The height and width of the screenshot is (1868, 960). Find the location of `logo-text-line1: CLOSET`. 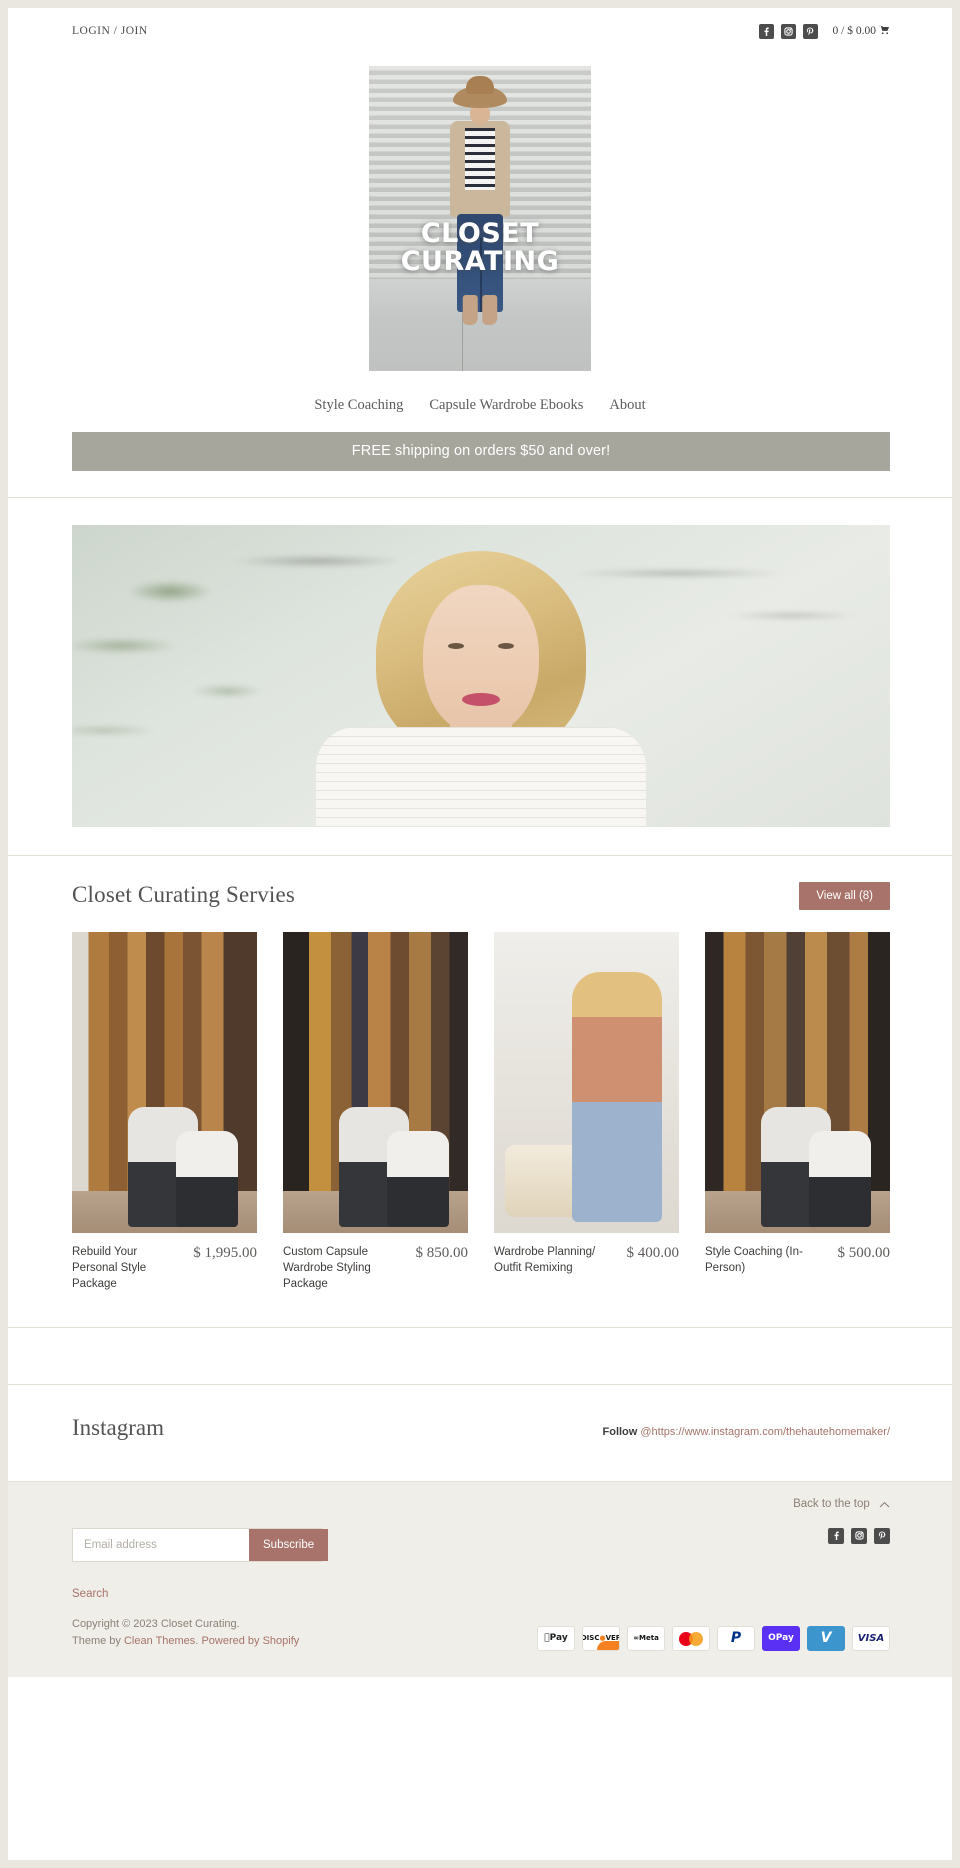

logo-text-line1: CLOSET is located at coordinates (480, 233).